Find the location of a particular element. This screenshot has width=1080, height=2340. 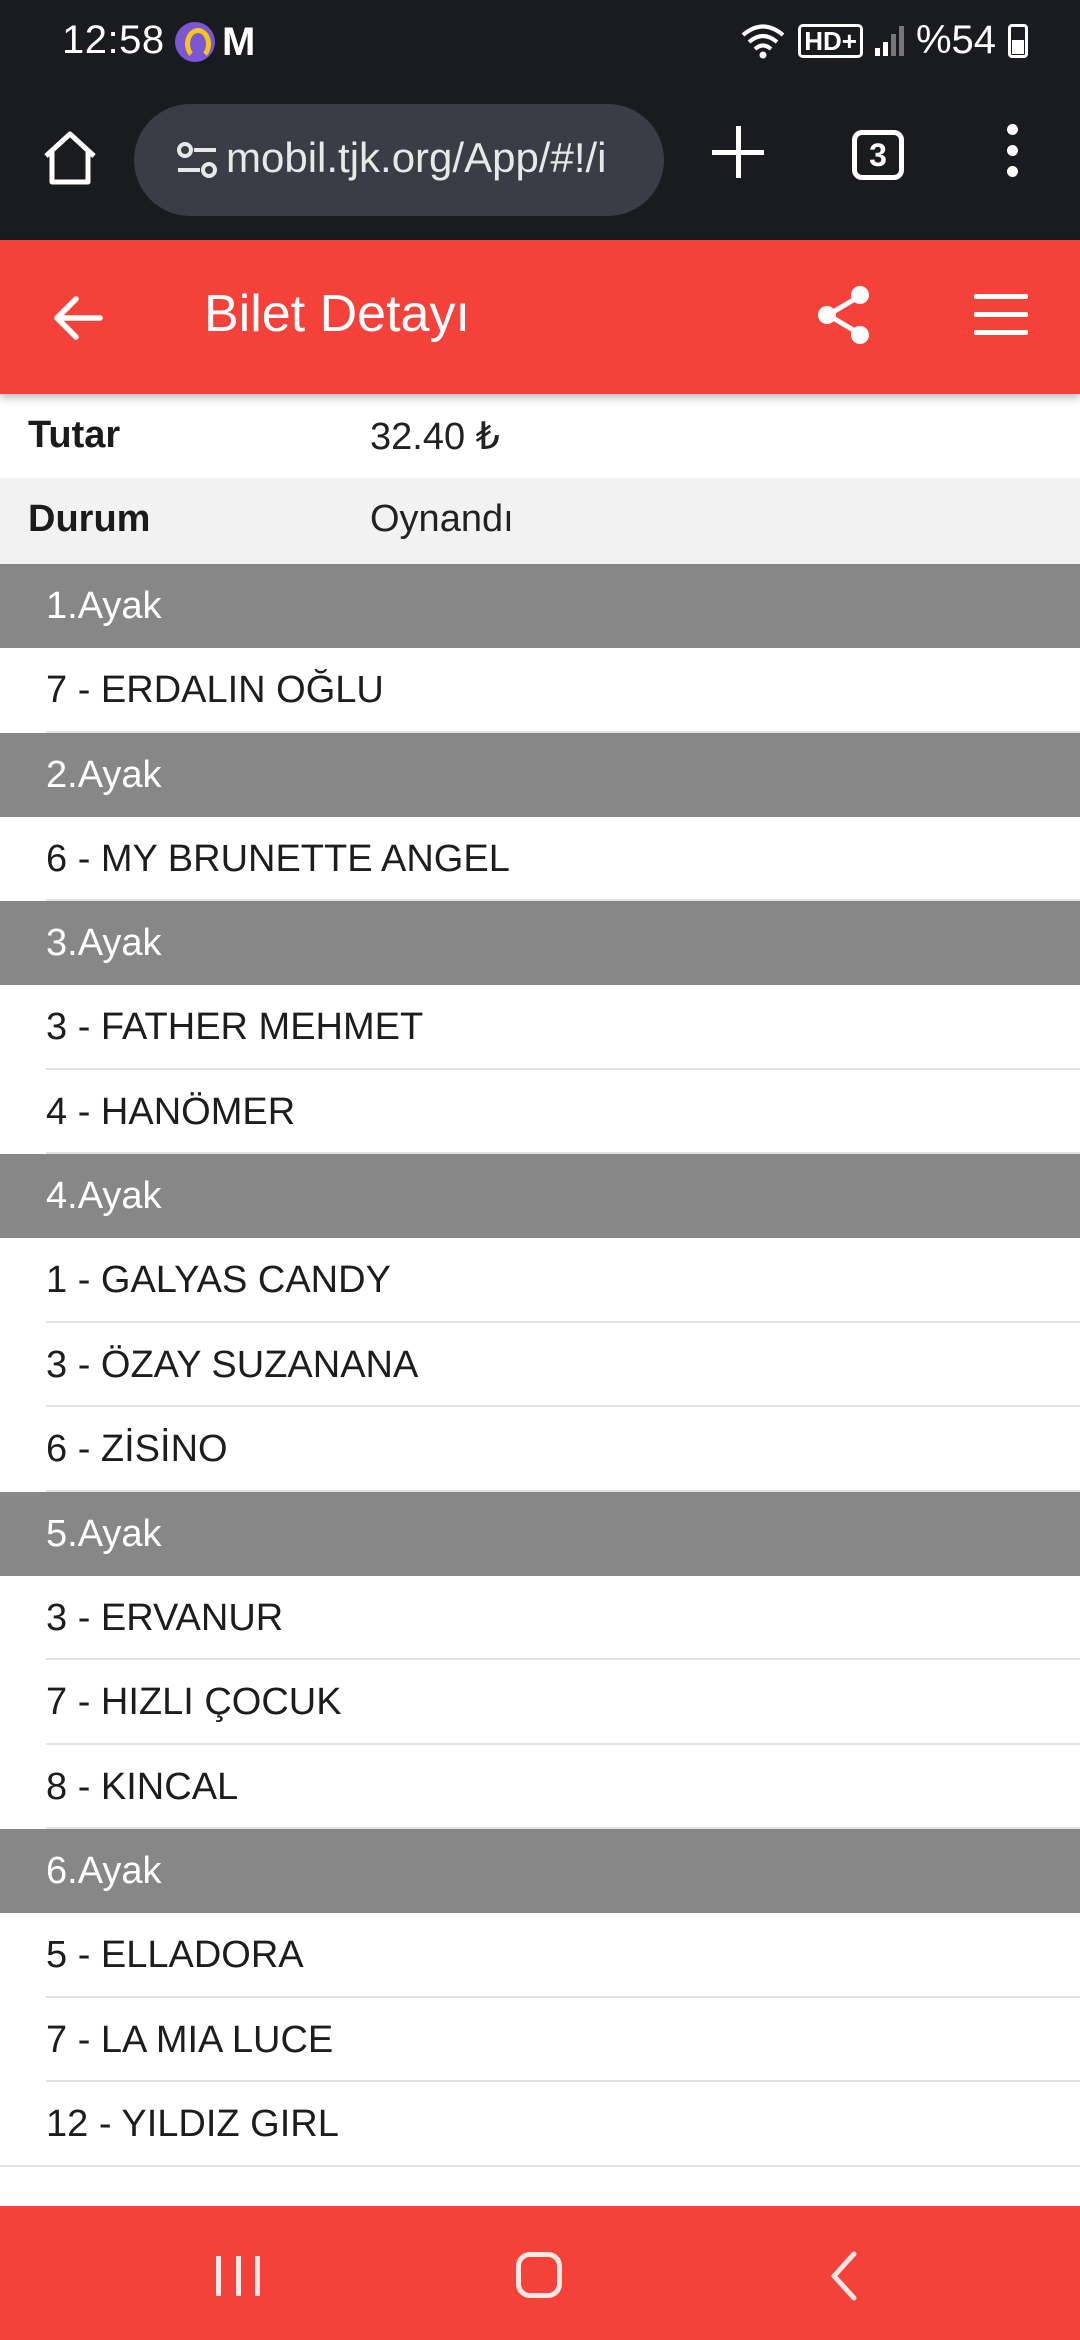

system-nav-bar is located at coordinates (540, 2273).